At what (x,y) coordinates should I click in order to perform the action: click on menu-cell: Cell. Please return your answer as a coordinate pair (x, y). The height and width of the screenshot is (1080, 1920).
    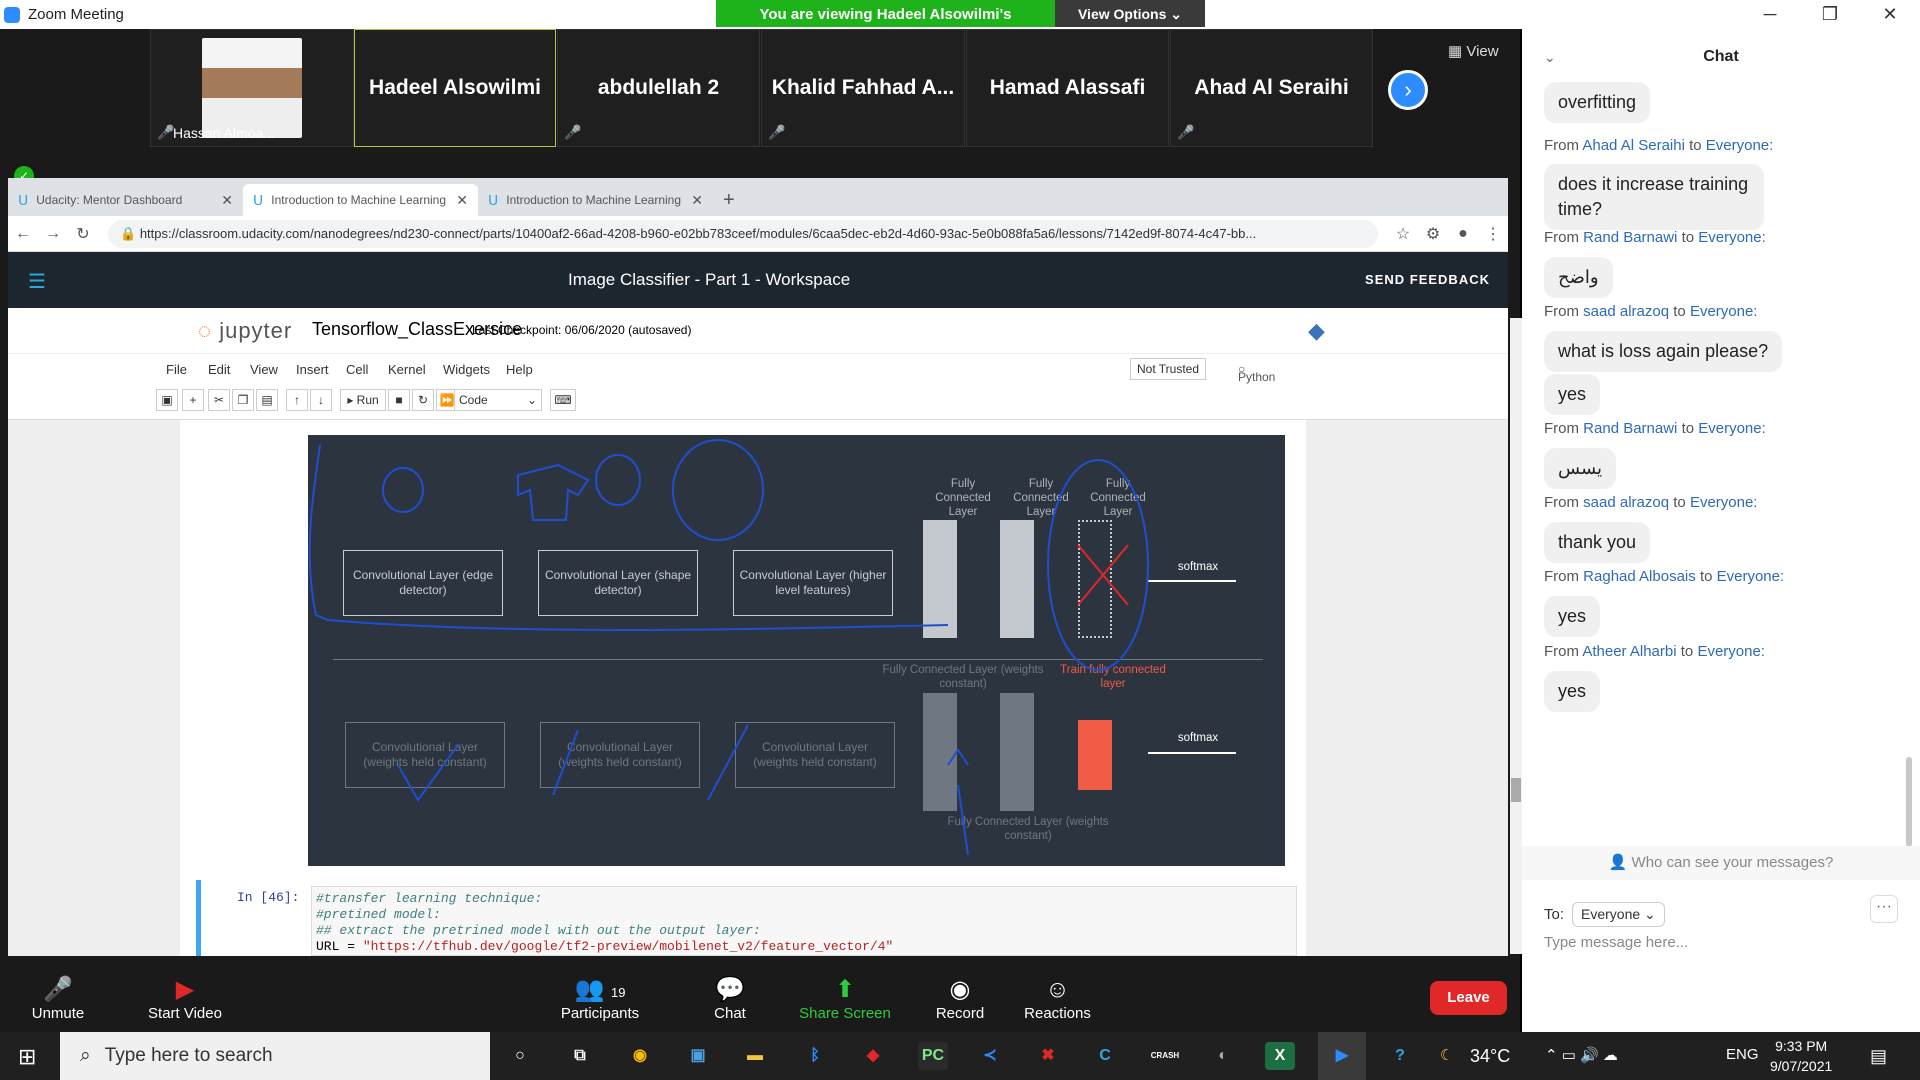
    Looking at the image, I should click on (357, 369).